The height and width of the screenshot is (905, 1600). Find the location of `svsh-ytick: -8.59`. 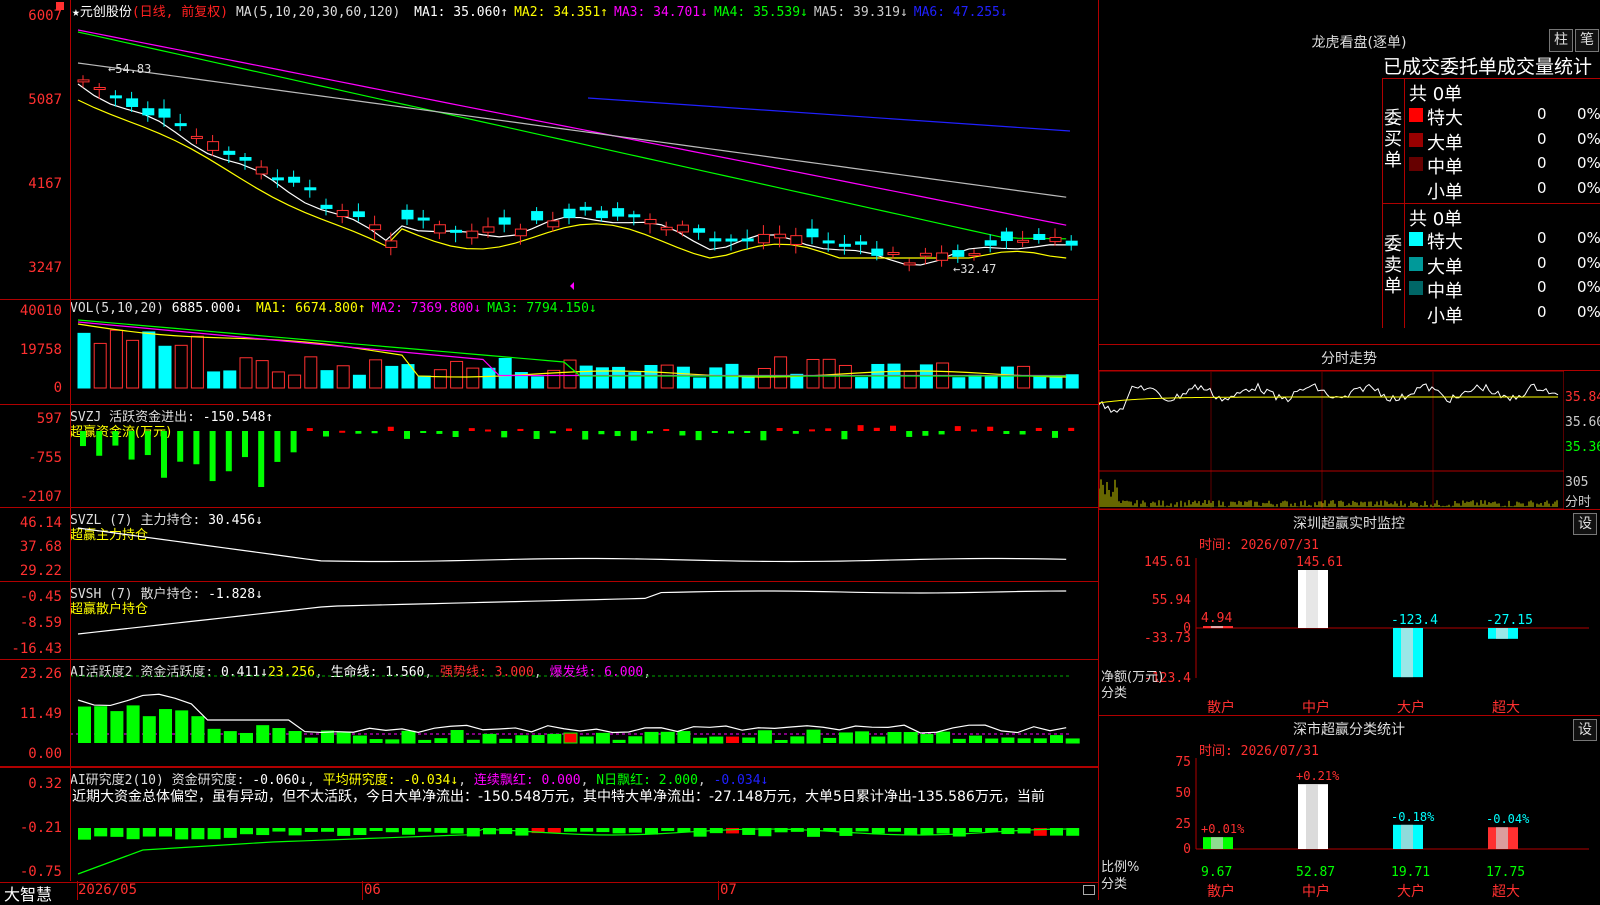

svsh-ytick: -8.59 is located at coordinates (40, 623).